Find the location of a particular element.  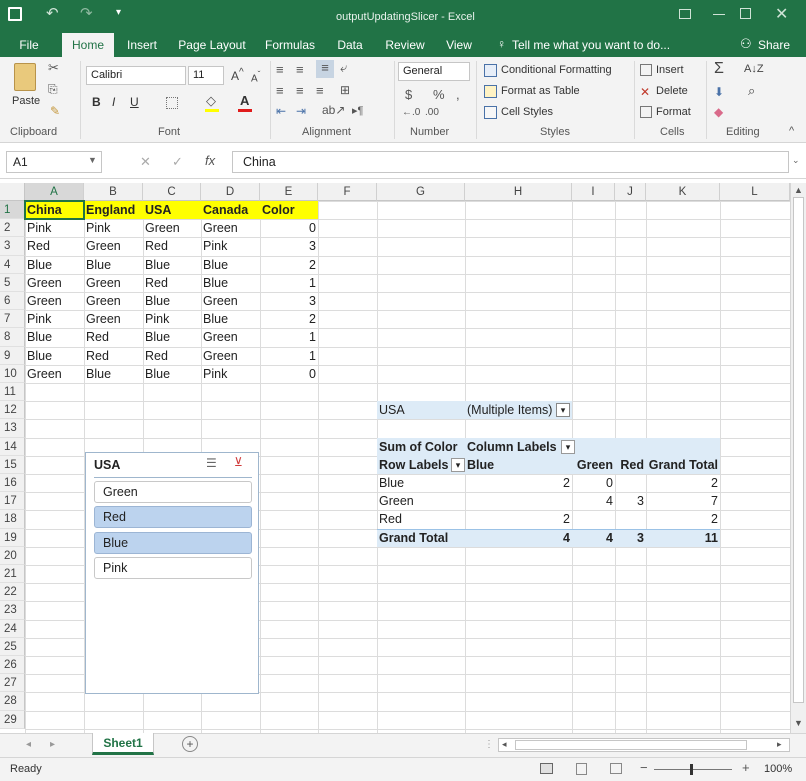

name-box-dropdown-icon: ▼ is located at coordinates (92, 160).